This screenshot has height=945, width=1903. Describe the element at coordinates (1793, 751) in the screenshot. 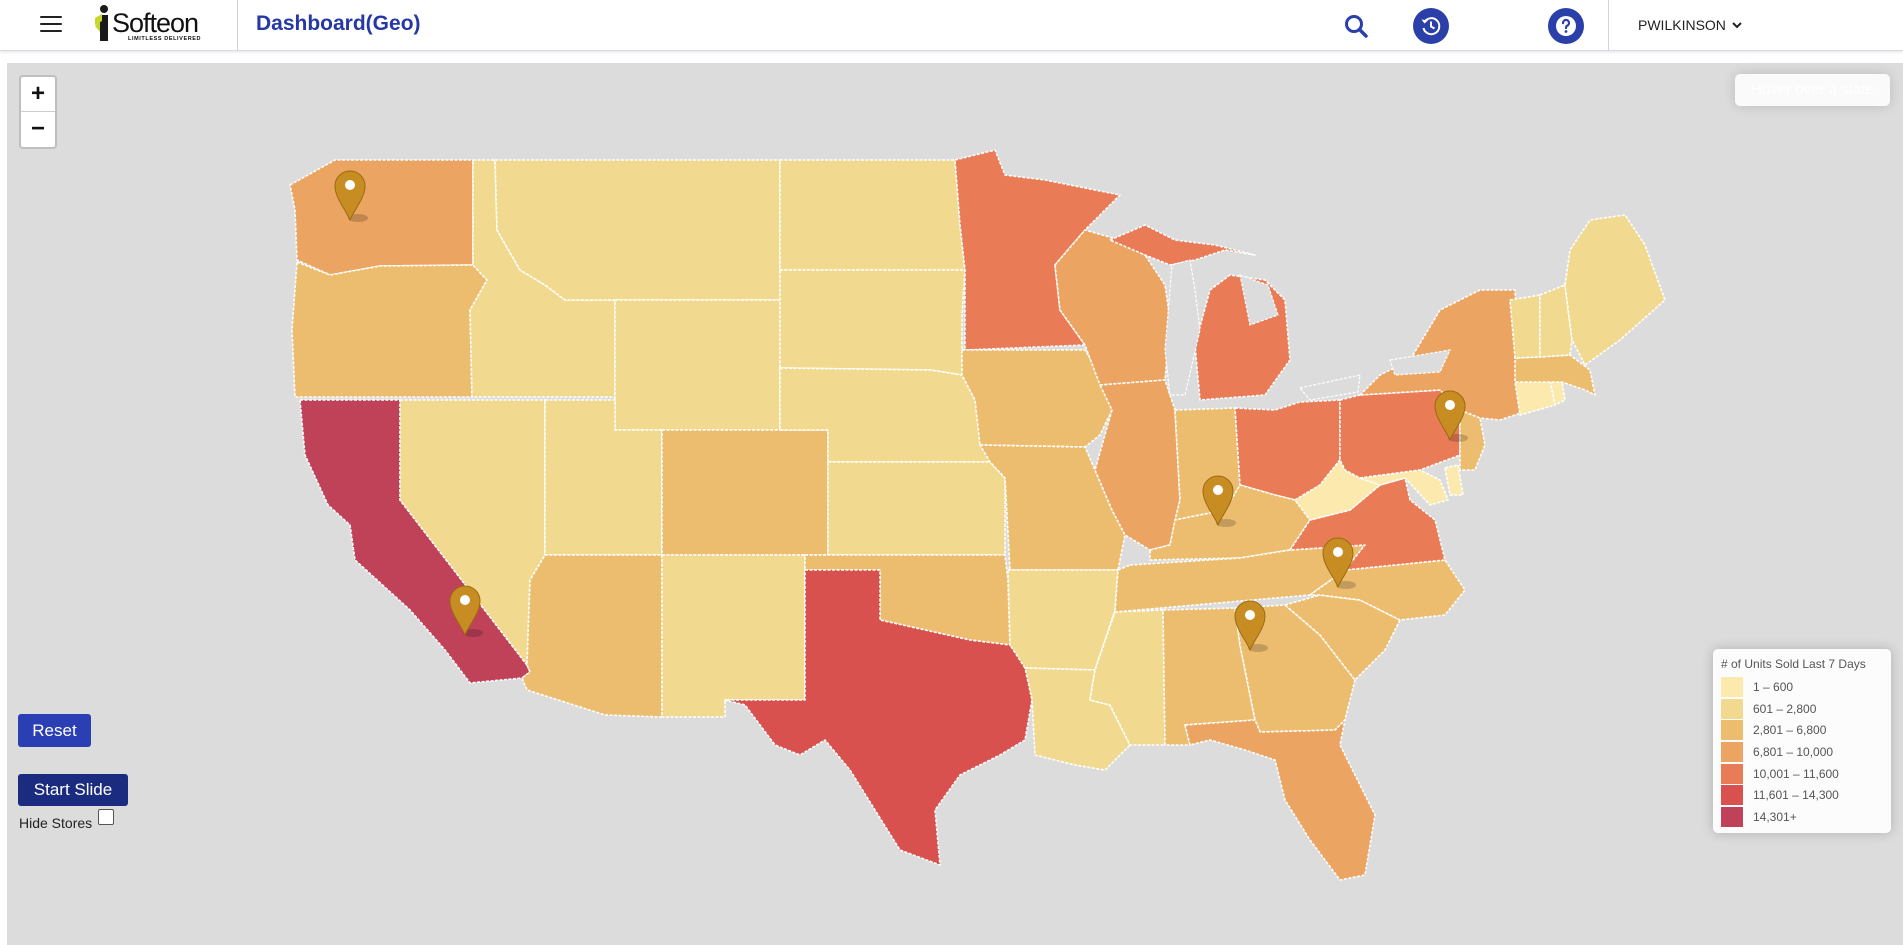

I see `legend-label: 6,801 – 10,000` at that location.